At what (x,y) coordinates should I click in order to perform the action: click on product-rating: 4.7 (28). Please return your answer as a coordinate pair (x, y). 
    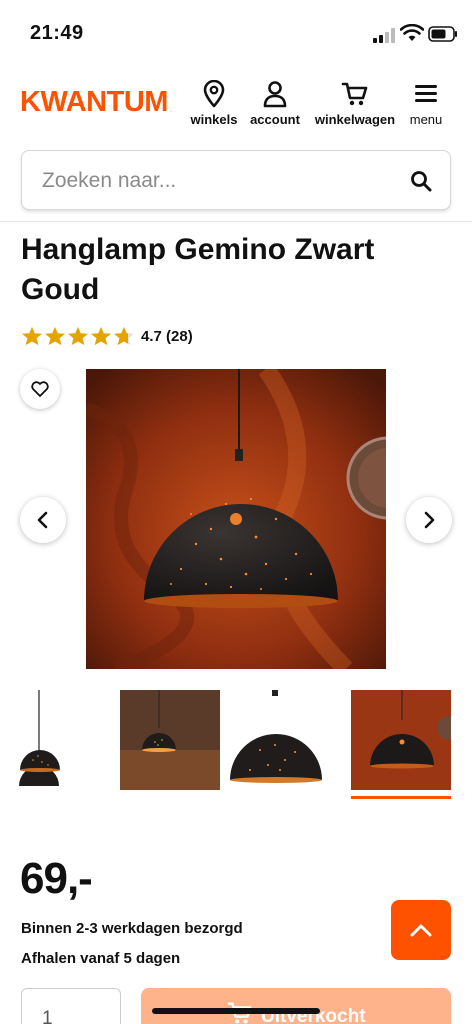
    Looking at the image, I should click on (107, 336).